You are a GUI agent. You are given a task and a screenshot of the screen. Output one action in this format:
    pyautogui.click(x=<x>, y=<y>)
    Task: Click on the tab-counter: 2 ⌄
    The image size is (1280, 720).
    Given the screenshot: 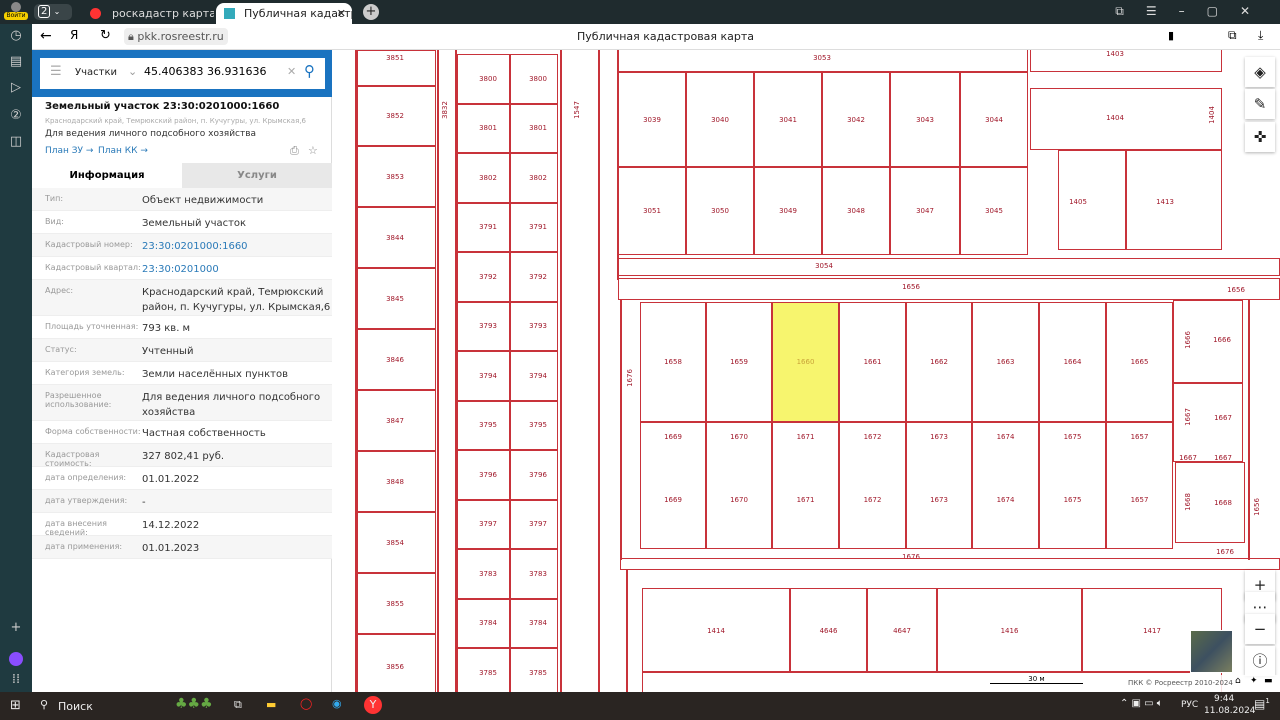 What is the action you would take?
    pyautogui.click(x=53, y=12)
    